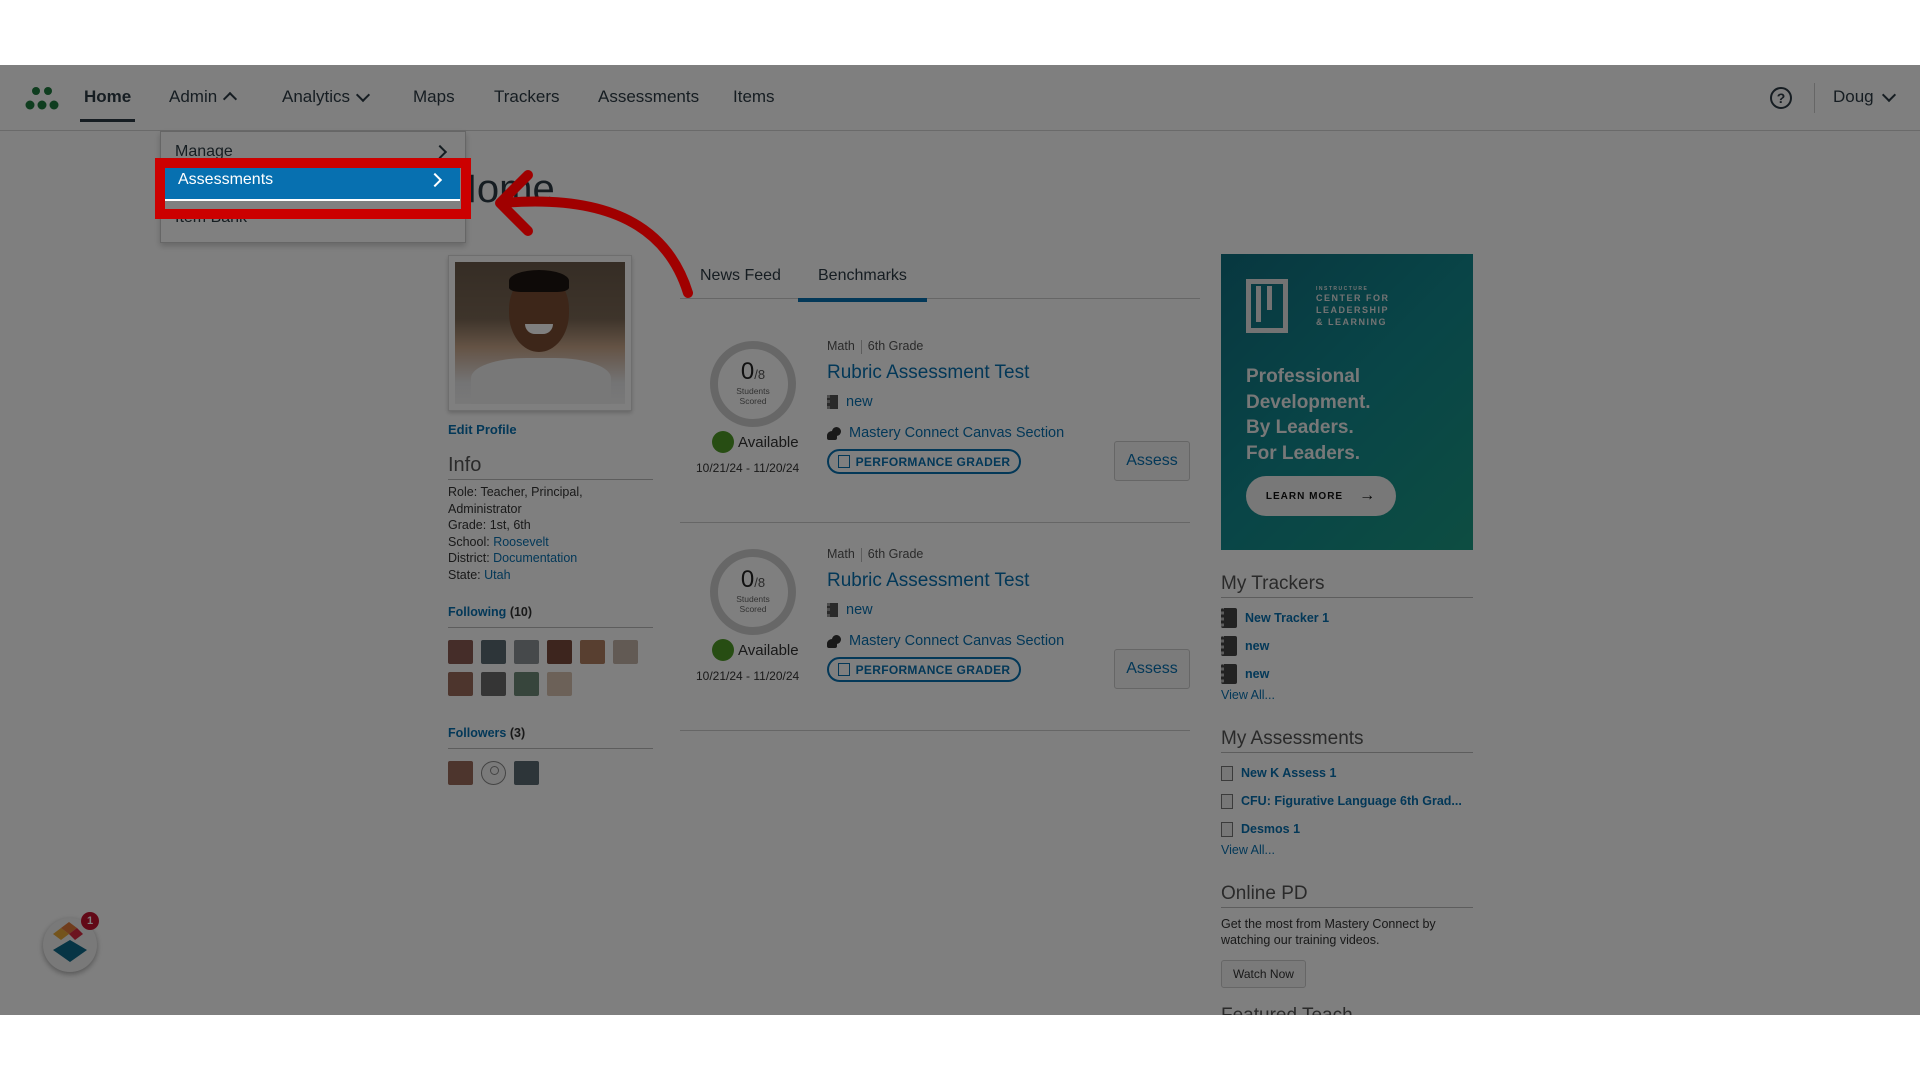 This screenshot has height=1080, width=1920. What do you see at coordinates (497, 575) in the screenshot?
I see `state-link: Utah` at bounding box center [497, 575].